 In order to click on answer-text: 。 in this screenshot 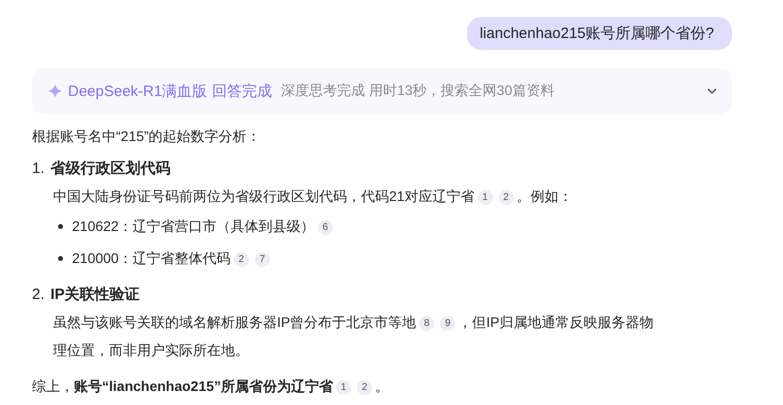, I will do `click(382, 386)`.